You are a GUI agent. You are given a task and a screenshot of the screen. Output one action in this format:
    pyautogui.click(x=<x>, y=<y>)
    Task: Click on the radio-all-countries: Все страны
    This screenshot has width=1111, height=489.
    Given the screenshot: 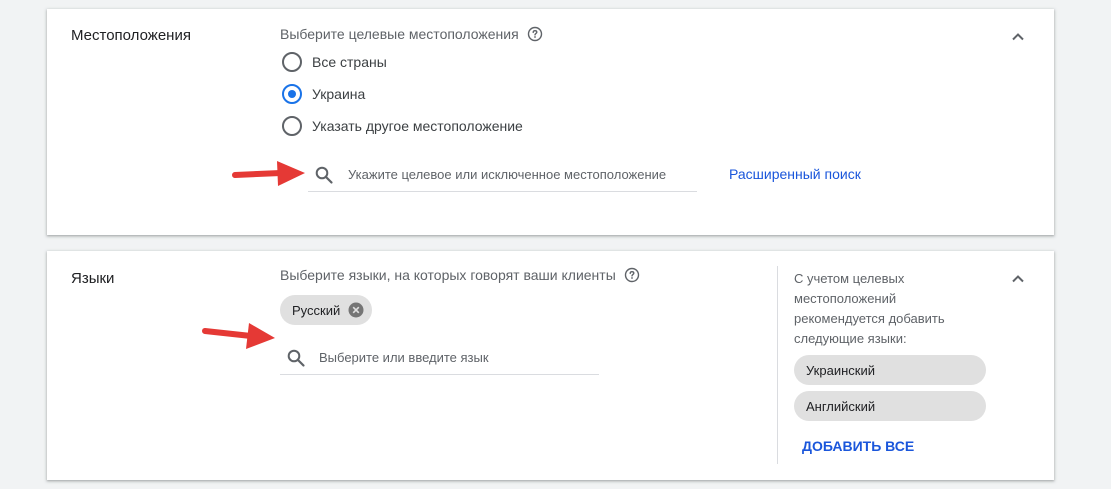 What is the action you would take?
    pyautogui.click(x=334, y=62)
    